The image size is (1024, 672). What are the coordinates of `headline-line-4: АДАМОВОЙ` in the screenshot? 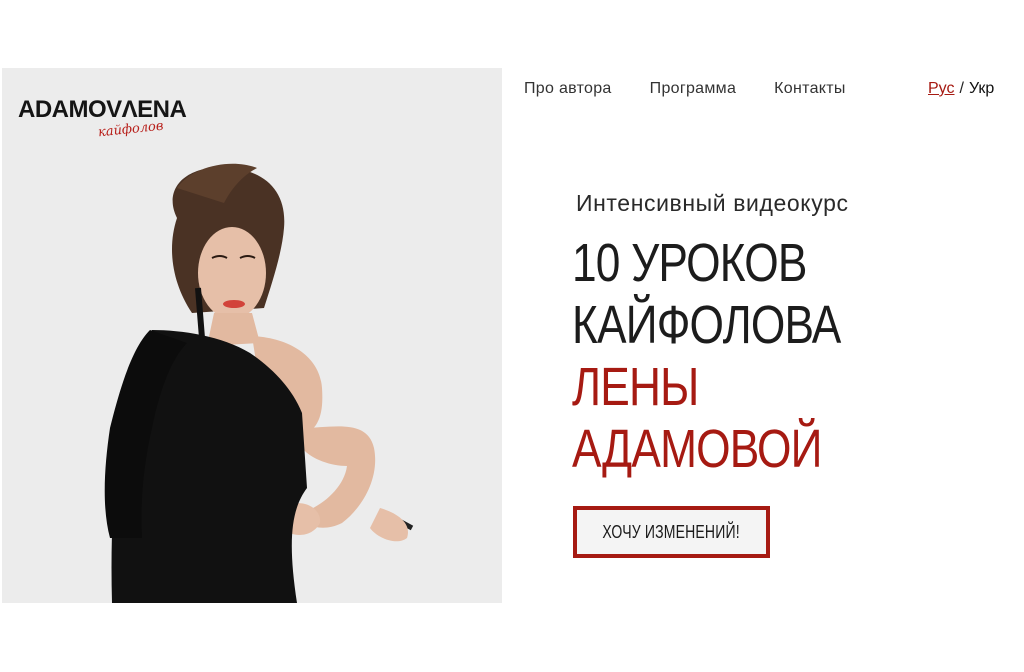 It's located at (697, 449).